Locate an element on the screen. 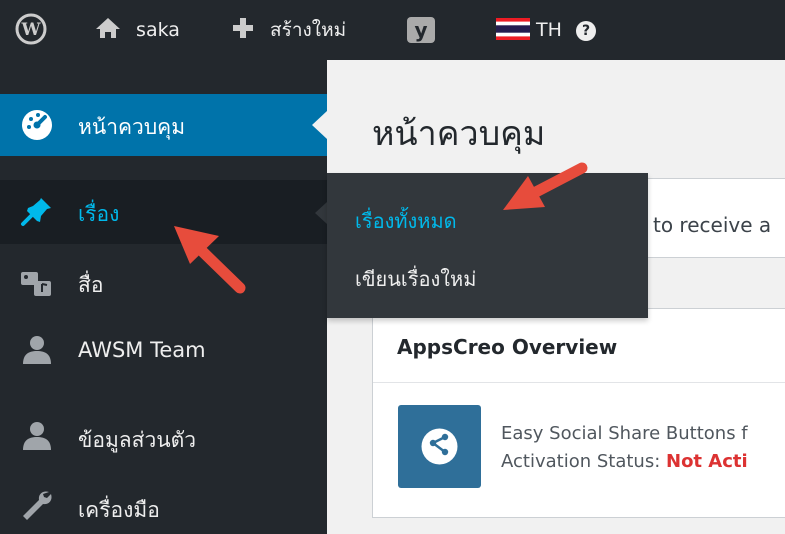 This screenshot has width=785, height=534. arrow-to-all-posts is located at coordinates (545, 186).